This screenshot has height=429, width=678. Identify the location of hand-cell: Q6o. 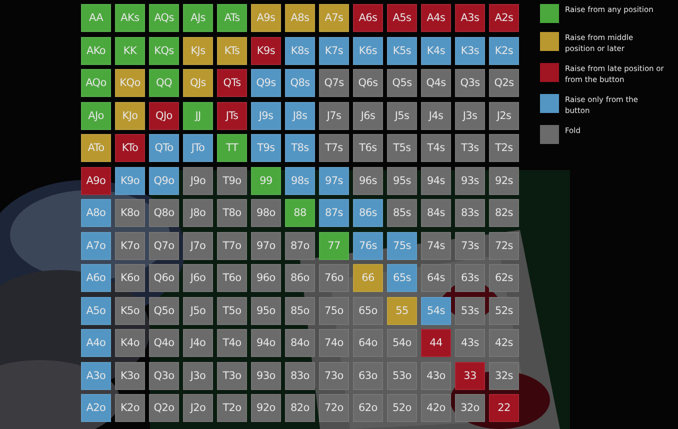
(164, 278).